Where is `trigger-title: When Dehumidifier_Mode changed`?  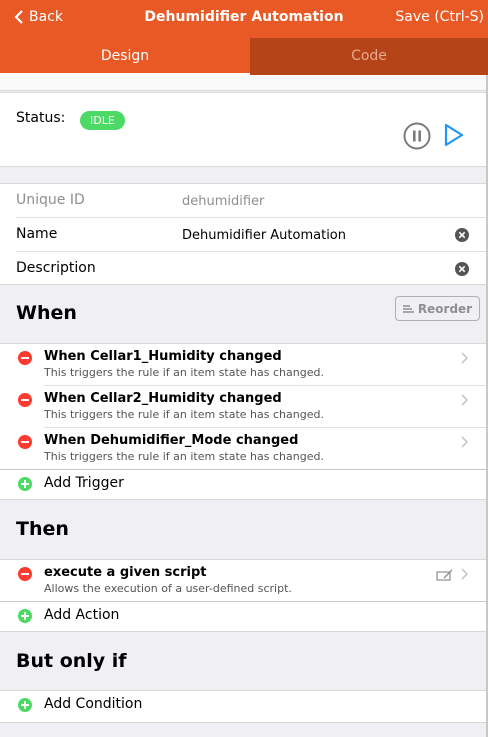
trigger-title: When Dehumidifier_Mode changed is located at coordinates (171, 440).